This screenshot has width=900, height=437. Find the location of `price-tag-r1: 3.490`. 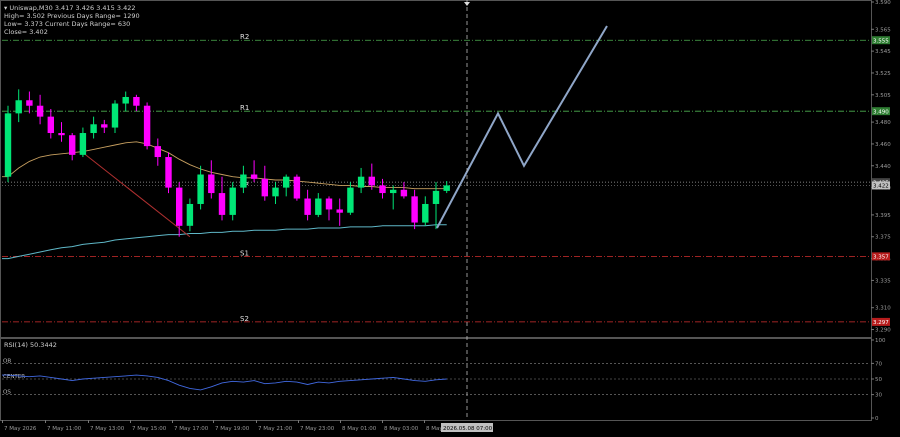

price-tag-r1: 3.490 is located at coordinates (881, 112).